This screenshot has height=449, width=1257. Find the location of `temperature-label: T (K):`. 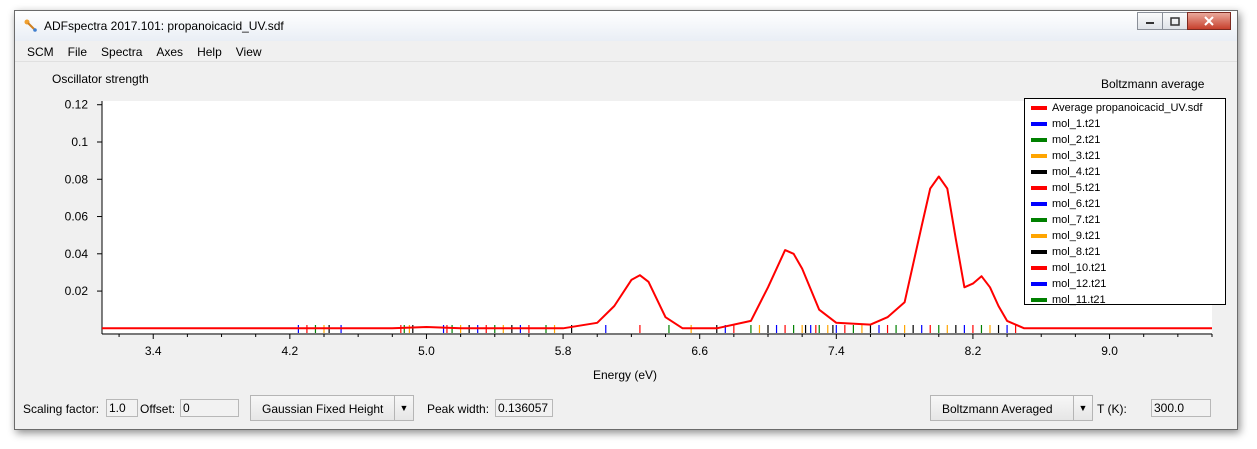

temperature-label: T (K): is located at coordinates (1112, 409).